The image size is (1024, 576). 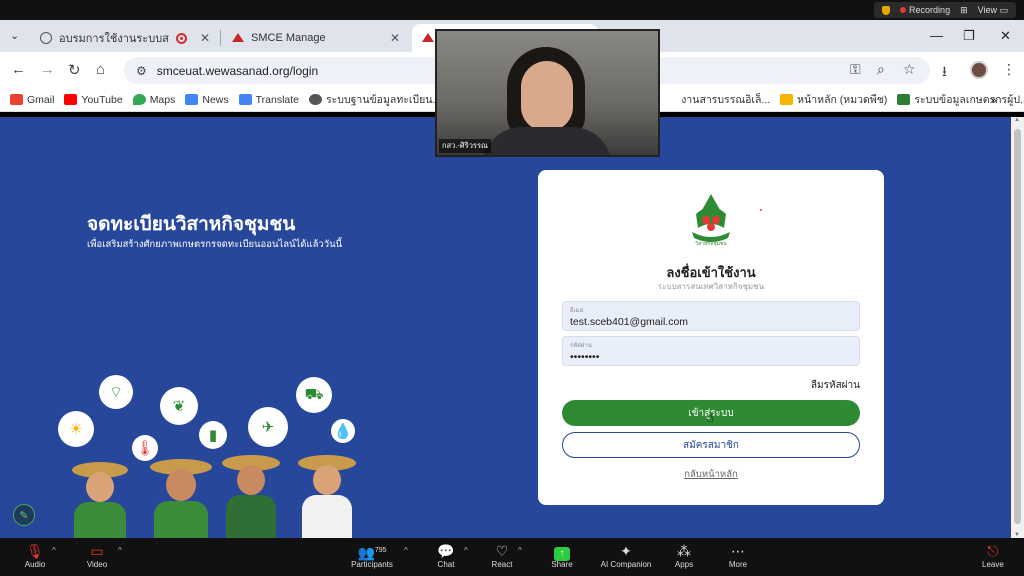 What do you see at coordinates (903, 10) in the screenshot?
I see `record-dot-icon` at bounding box center [903, 10].